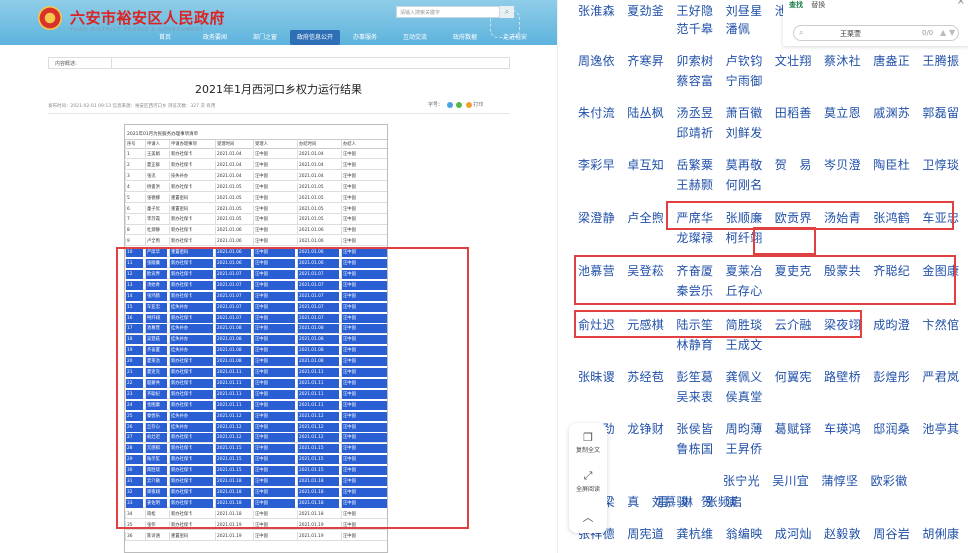 The image size is (968, 553). What do you see at coordinates (50, 18) in the screenshot?
I see `national-emblem-icon` at bounding box center [50, 18].